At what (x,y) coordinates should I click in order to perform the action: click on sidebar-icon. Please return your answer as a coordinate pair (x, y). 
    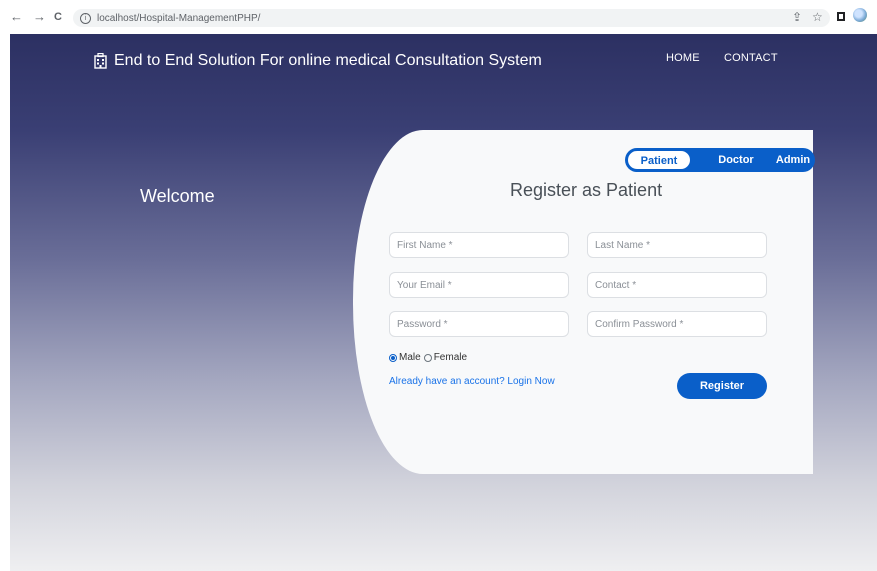
    Looking at the image, I should click on (841, 16).